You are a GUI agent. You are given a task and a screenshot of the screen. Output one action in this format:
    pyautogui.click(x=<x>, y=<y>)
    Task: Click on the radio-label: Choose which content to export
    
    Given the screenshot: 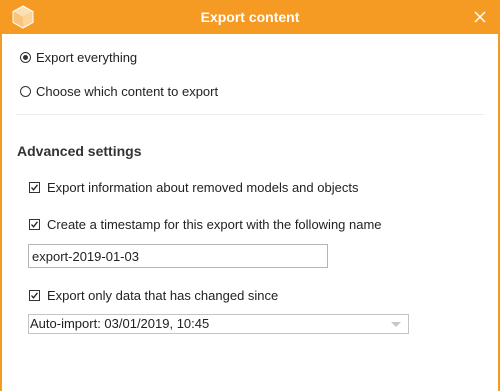 What is the action you would take?
    pyautogui.click(x=127, y=91)
    